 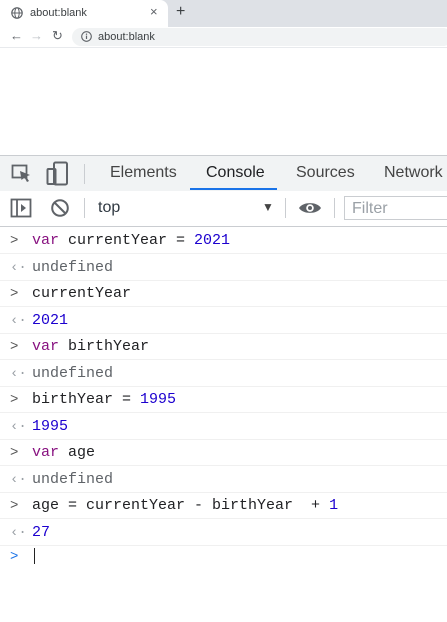 What do you see at coordinates (127, 240) in the screenshot?
I see `code-token: currentYear =` at bounding box center [127, 240].